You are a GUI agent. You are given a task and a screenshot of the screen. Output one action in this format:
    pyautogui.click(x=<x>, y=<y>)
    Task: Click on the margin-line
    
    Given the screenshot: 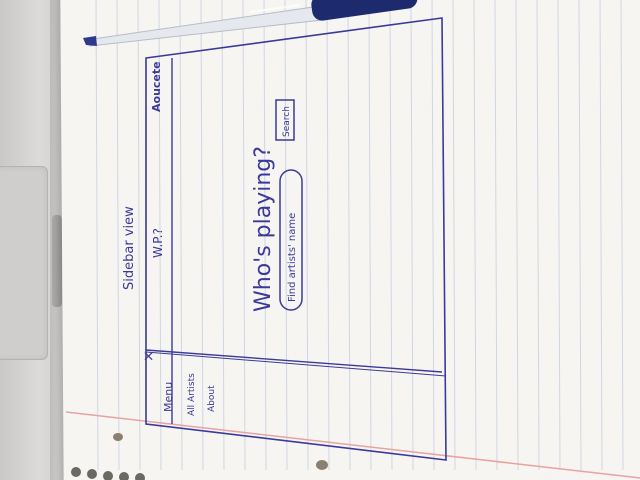 What is the action you would take?
    pyautogui.click(x=352, y=445)
    